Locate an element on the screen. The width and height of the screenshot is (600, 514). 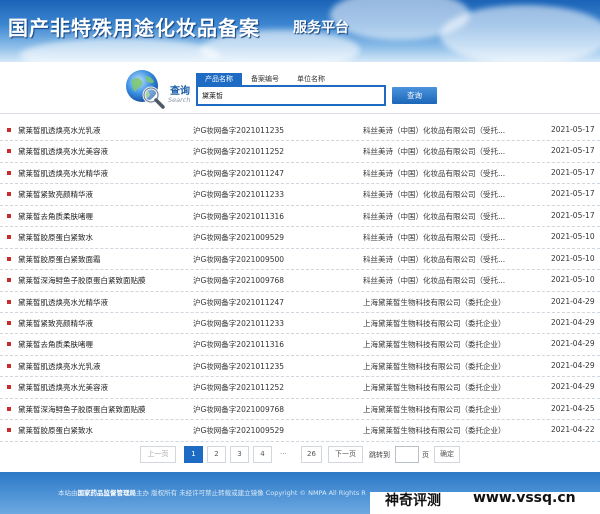
page-button-2: 2 is located at coordinates (216, 454).